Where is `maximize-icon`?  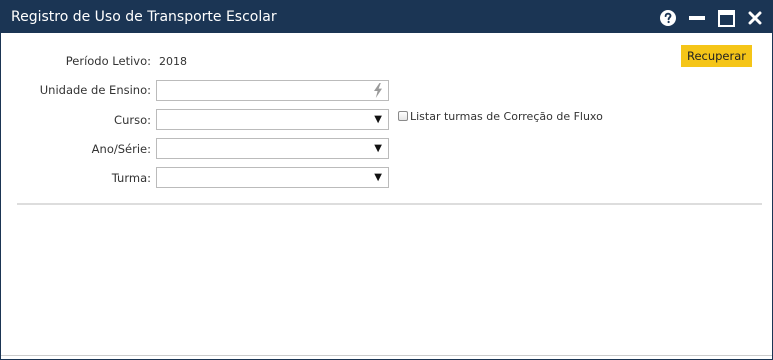
maximize-icon is located at coordinates (726, 18).